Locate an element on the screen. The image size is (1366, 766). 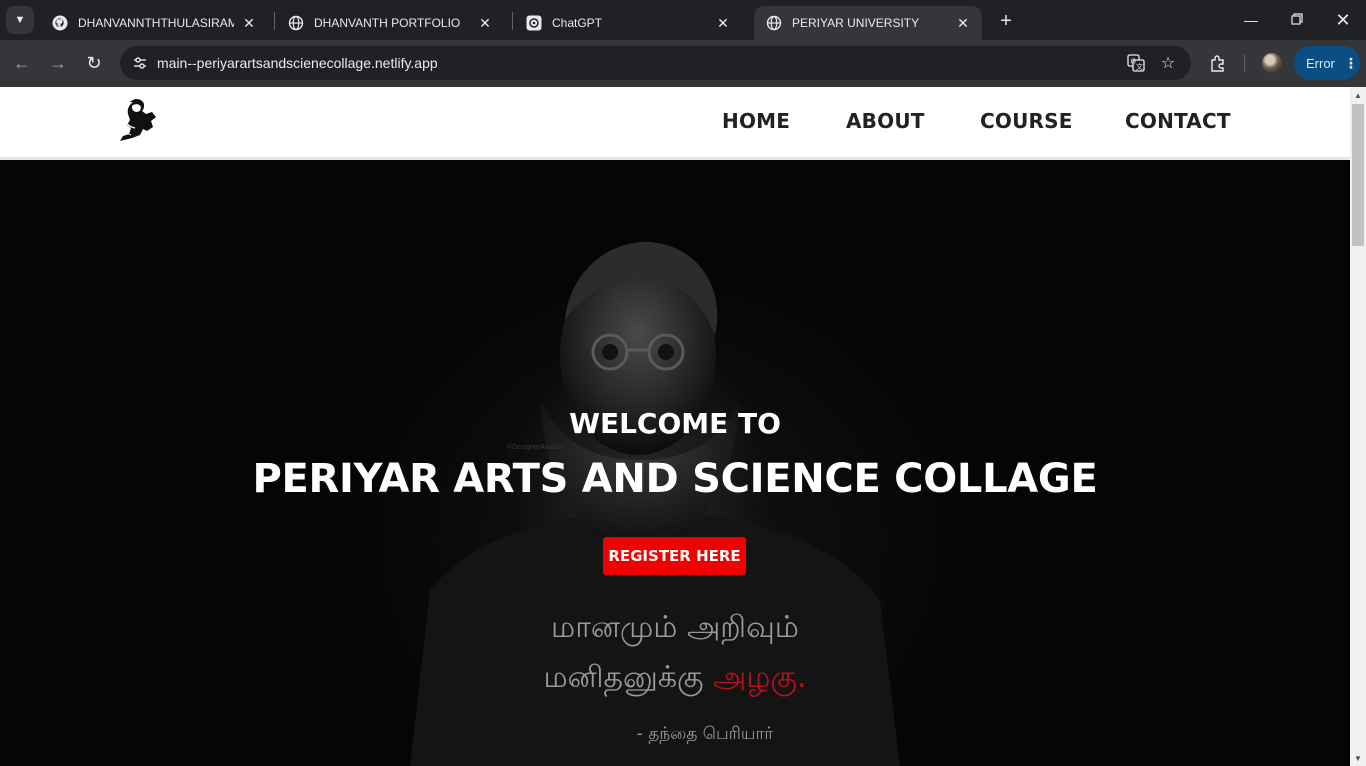
close-window-button: ✕ is located at coordinates (1343, 20).